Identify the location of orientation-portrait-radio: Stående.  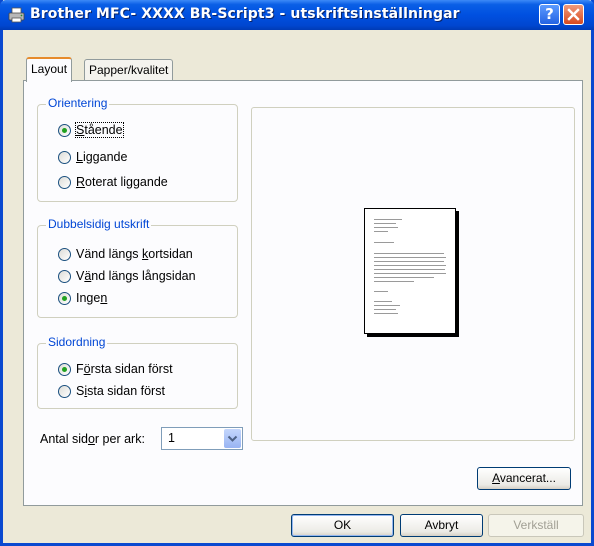
(91, 130).